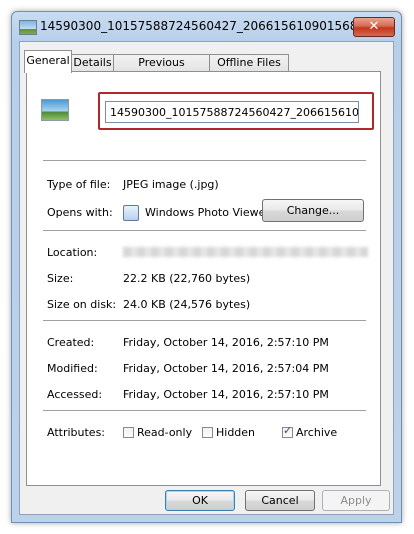 Image resolution: width=414 pixels, height=534 pixels. I want to click on size-on-disk-label: Size on disk:, so click(82, 304).